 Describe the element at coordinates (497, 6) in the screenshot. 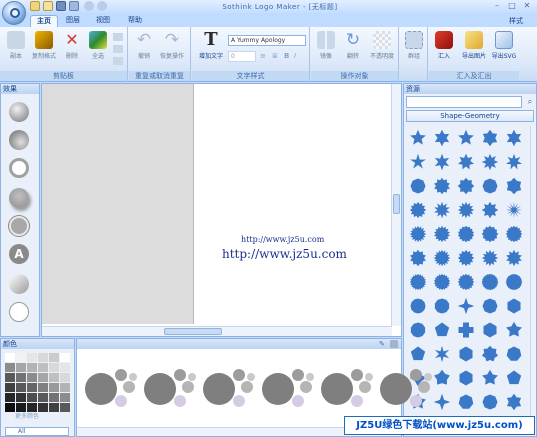

I see `minimize-icon: –` at that location.